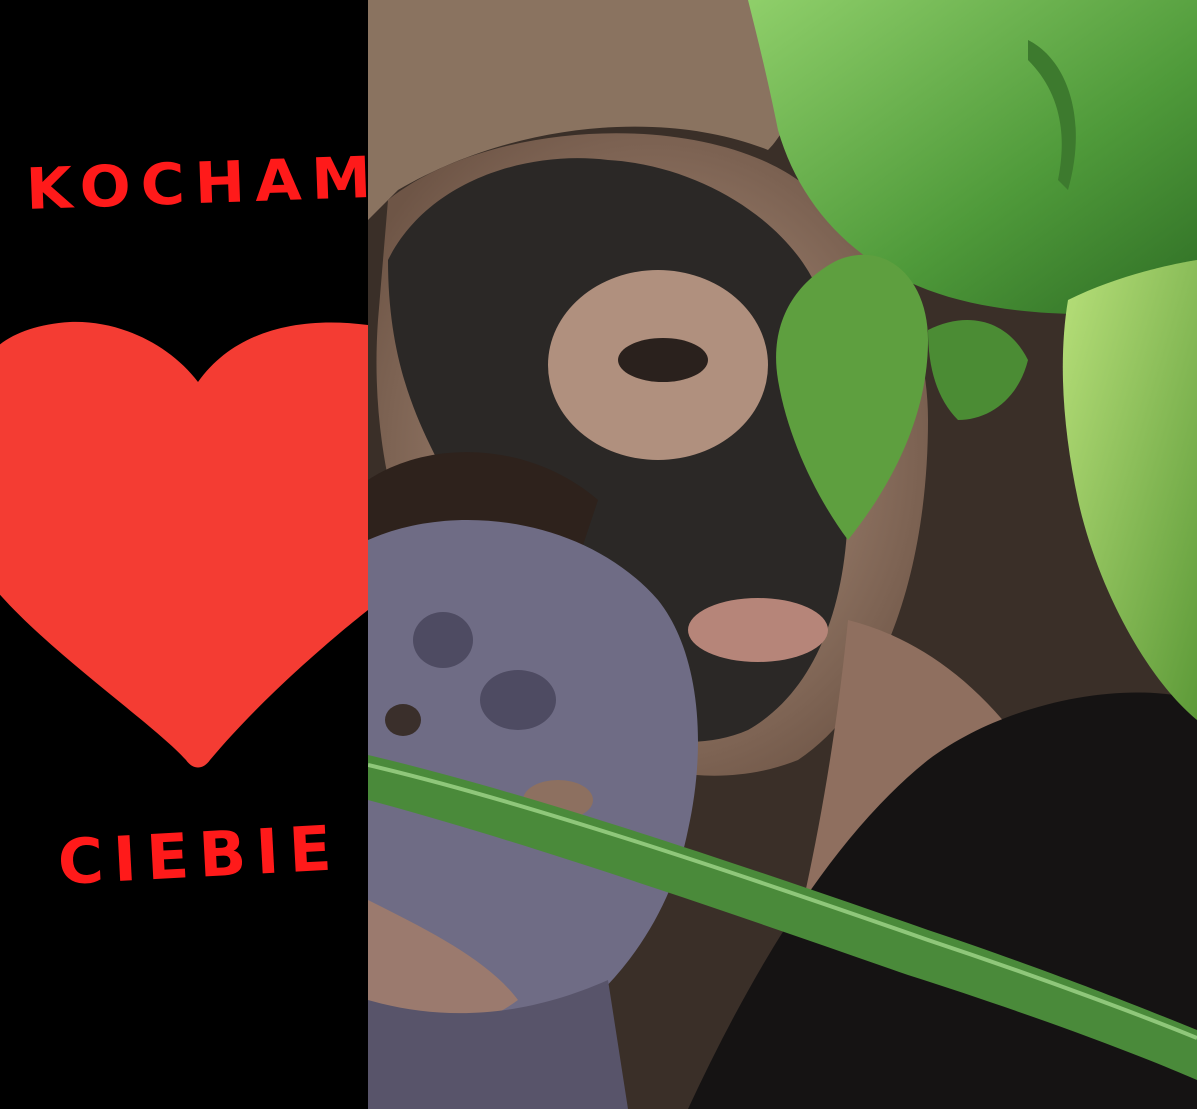  What do you see at coordinates (184, 544) in the screenshot?
I see `heart-icon` at bounding box center [184, 544].